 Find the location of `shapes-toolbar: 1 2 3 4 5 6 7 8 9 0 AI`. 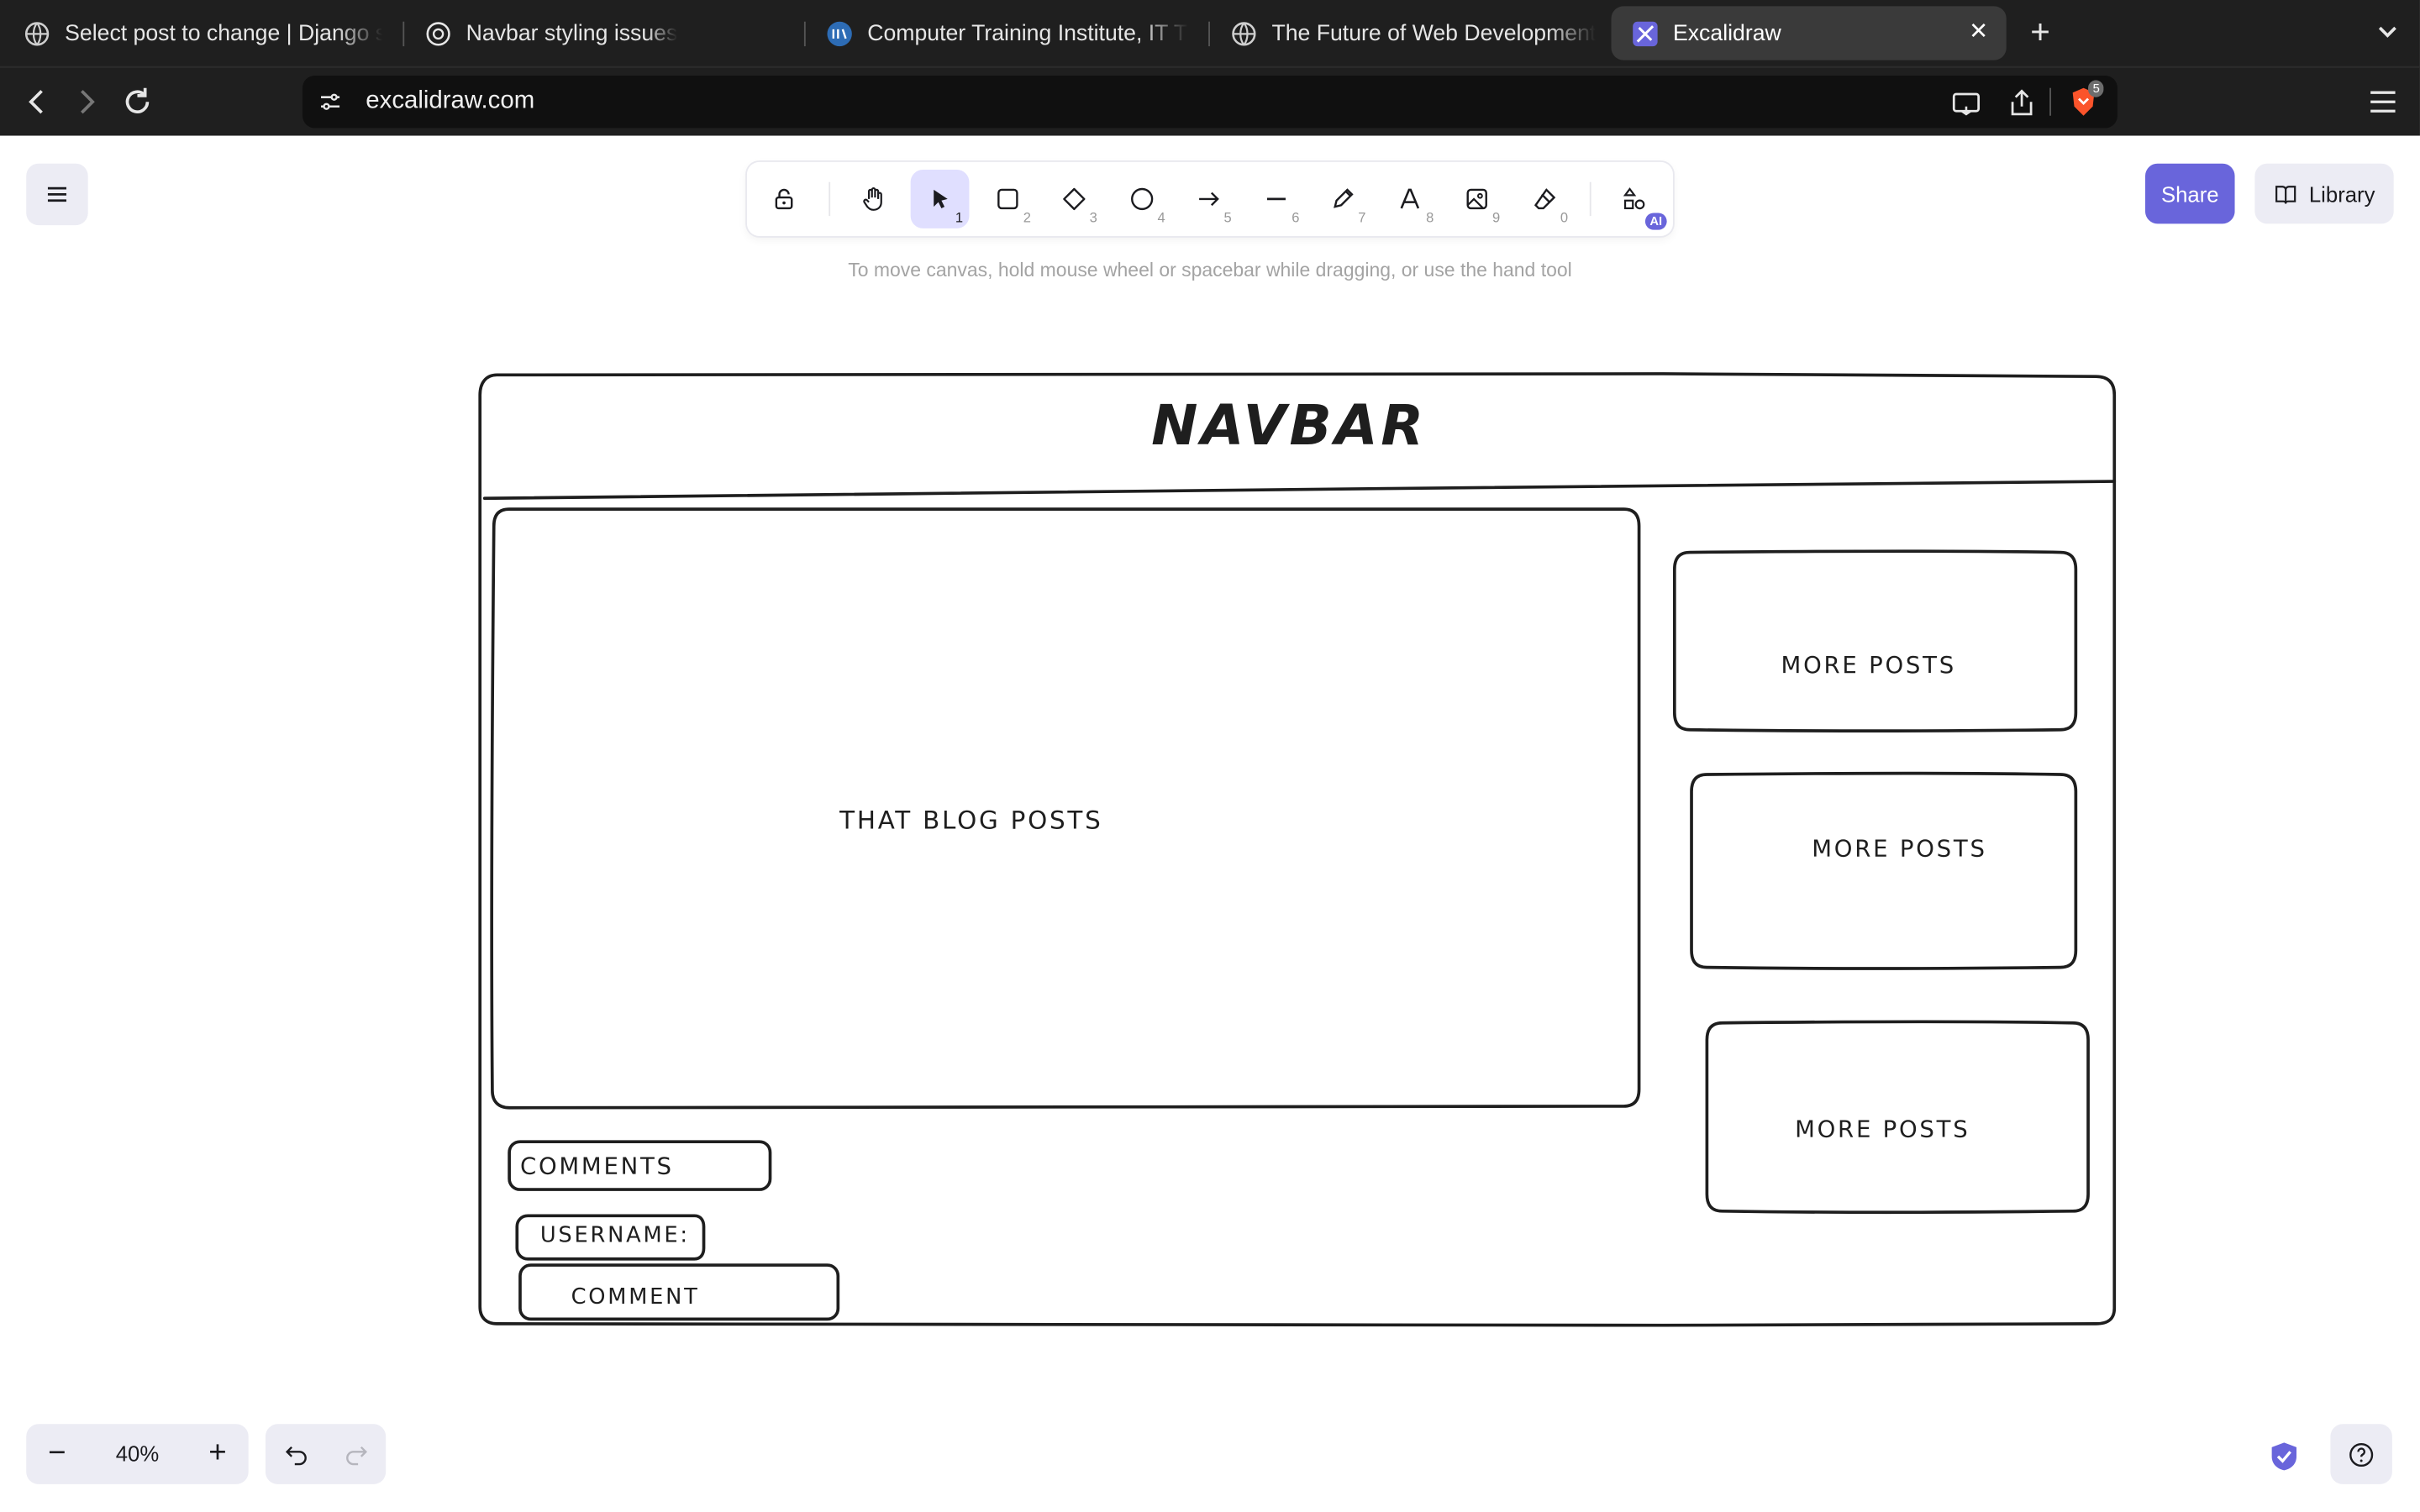

shapes-toolbar: 1 2 3 4 5 6 7 8 9 0 AI is located at coordinates (1209, 199).